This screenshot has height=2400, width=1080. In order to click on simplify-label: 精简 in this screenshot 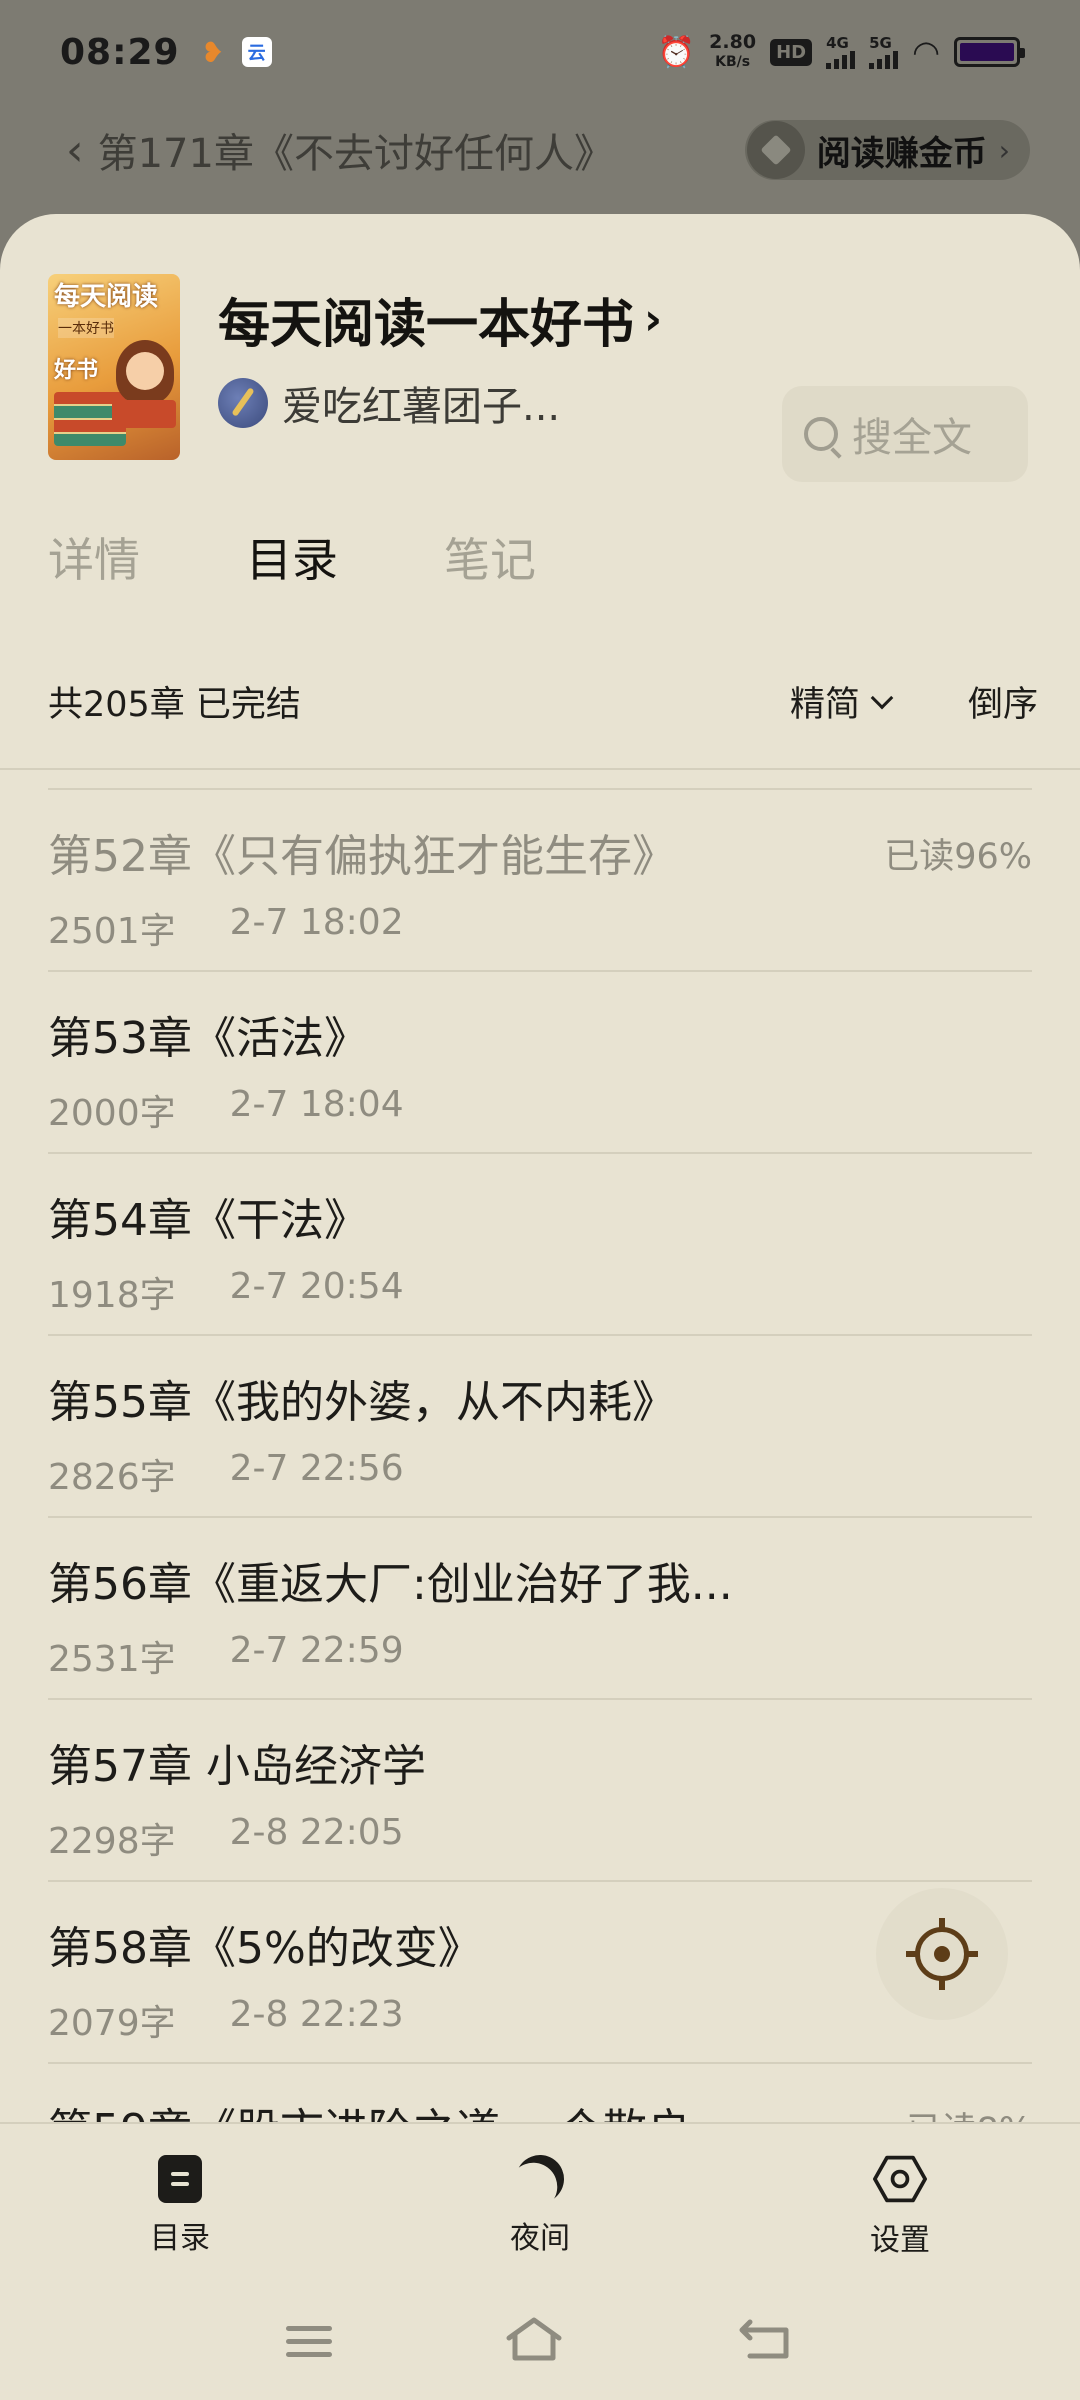, I will do `click(824, 705)`.